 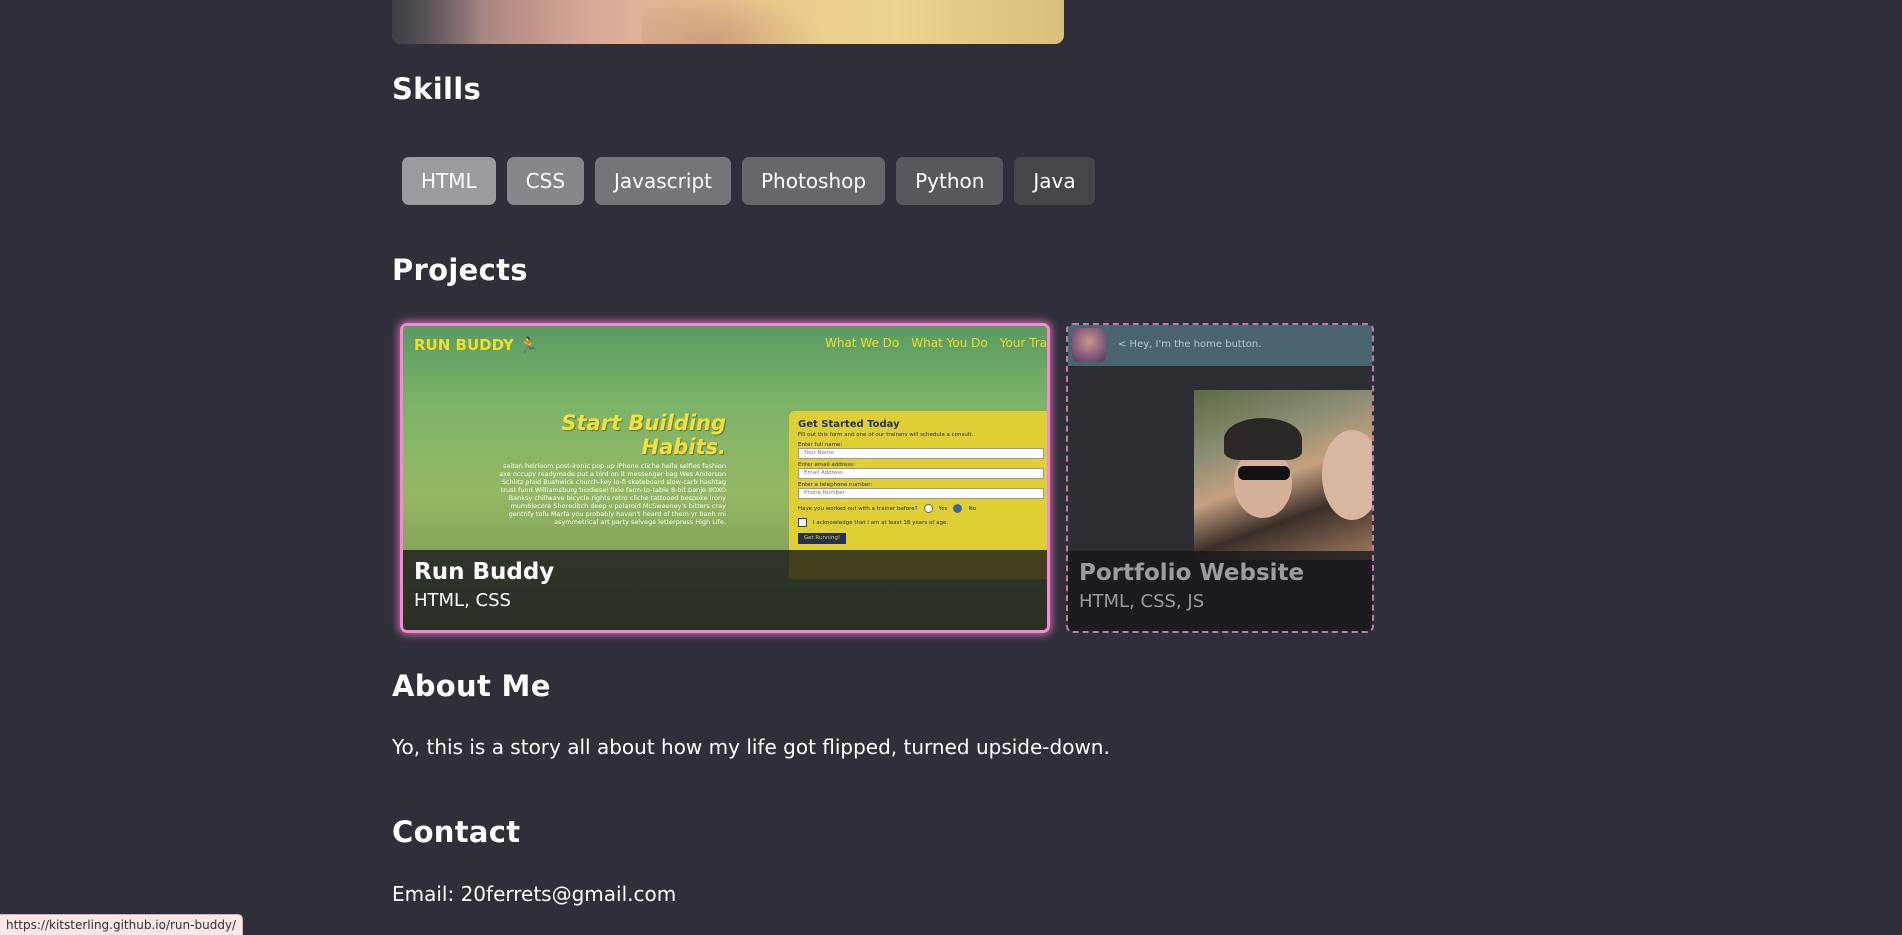 I want to click on project-title: Run Buddy, so click(x=484, y=572).